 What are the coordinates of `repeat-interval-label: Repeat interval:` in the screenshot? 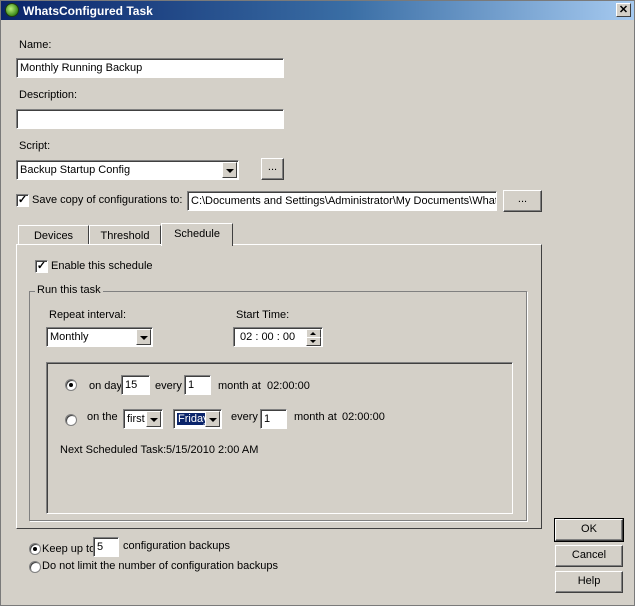 It's located at (88, 315).